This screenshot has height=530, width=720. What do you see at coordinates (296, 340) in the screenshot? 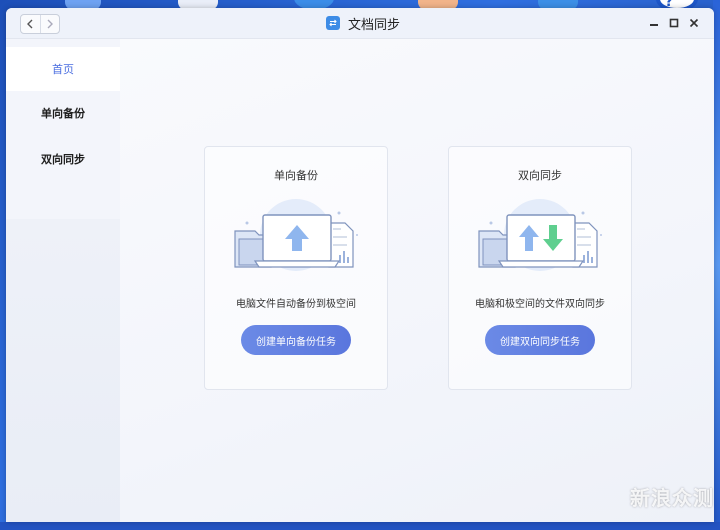
I see `create-backup-task-button: 创建单向备份任务` at bounding box center [296, 340].